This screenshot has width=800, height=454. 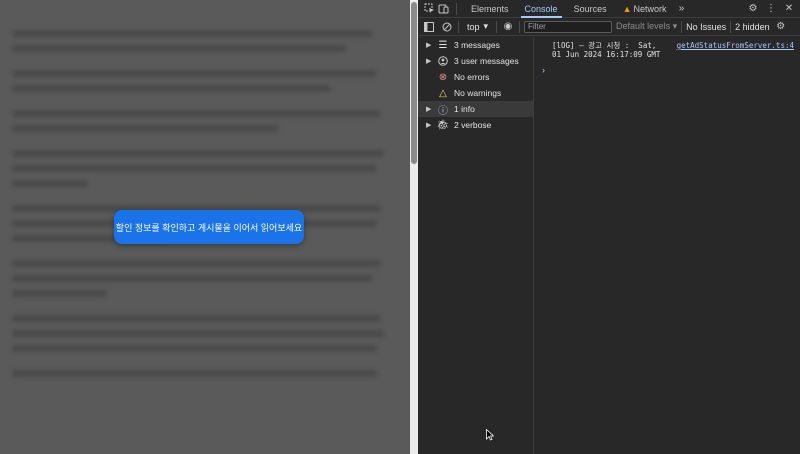 I want to click on close-icon: ✕, so click(x=789, y=9).